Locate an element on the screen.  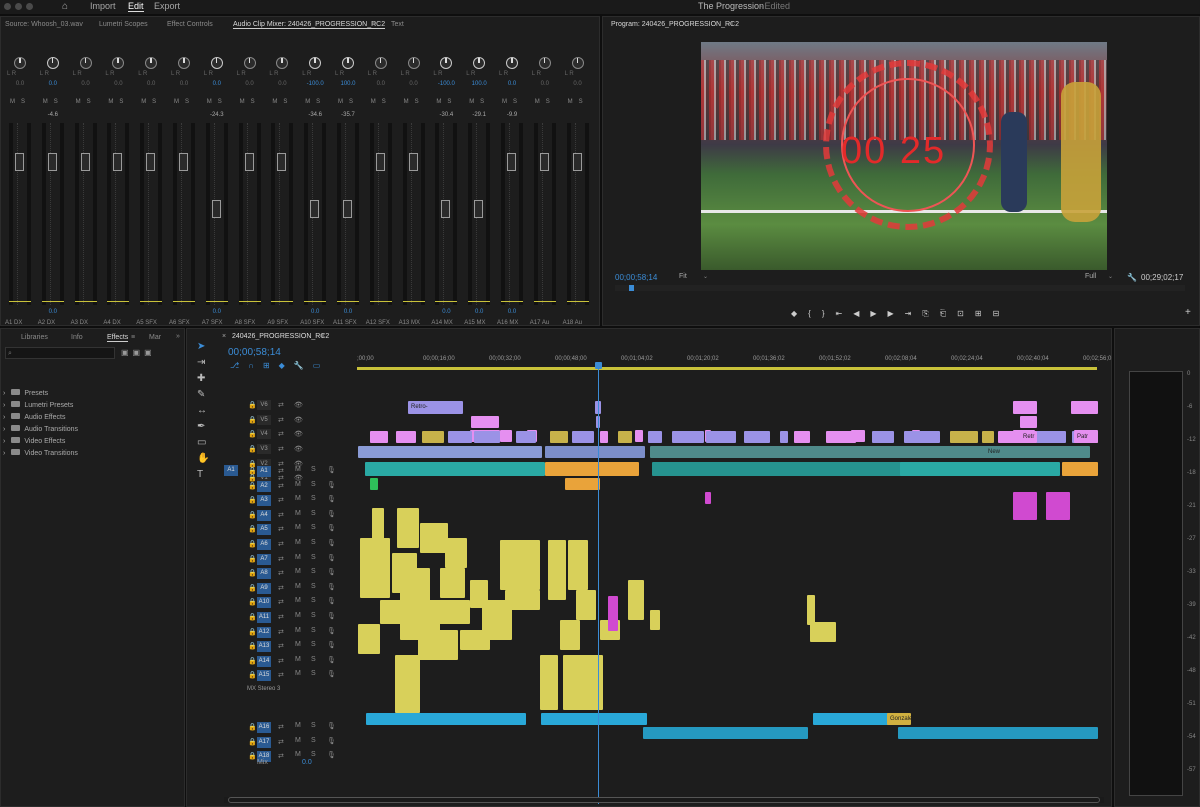
zoom-window-button is located at coordinates (29, 6).